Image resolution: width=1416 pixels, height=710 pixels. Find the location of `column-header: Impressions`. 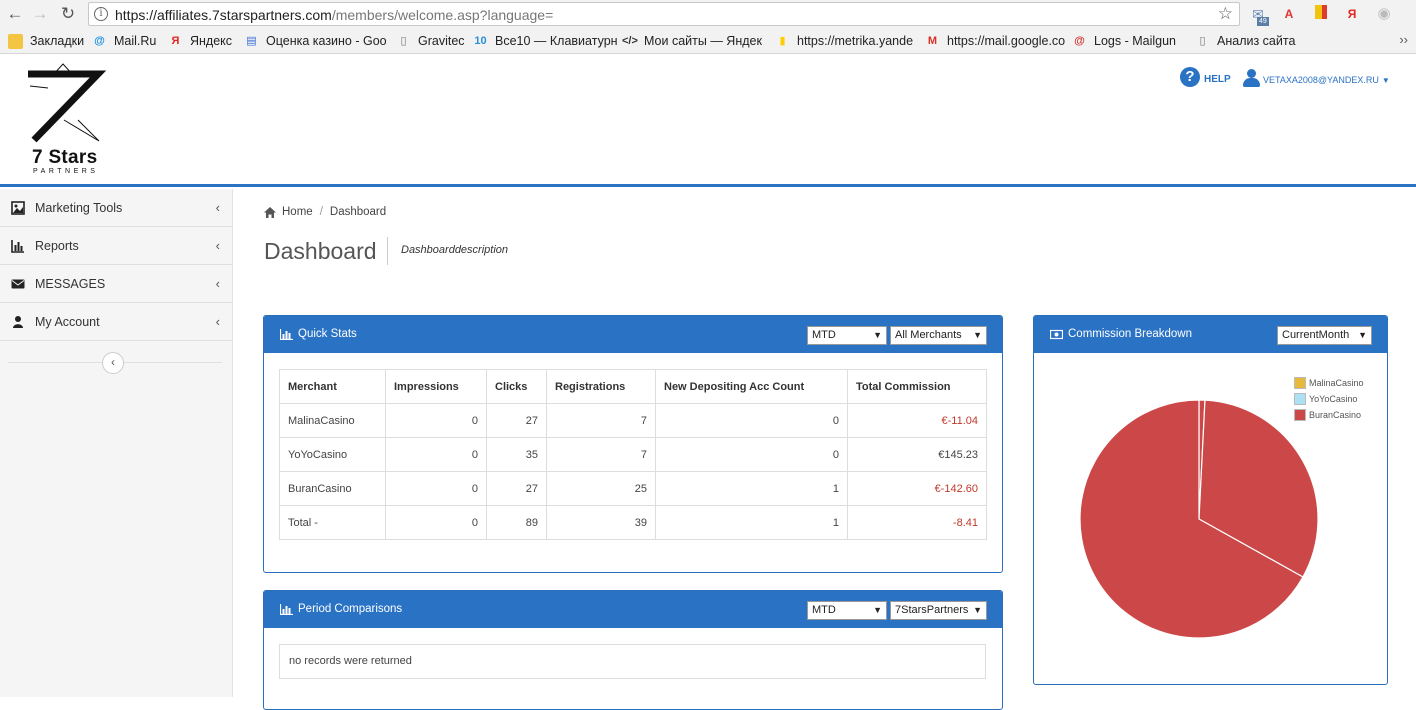

column-header: Impressions is located at coordinates (436, 386).